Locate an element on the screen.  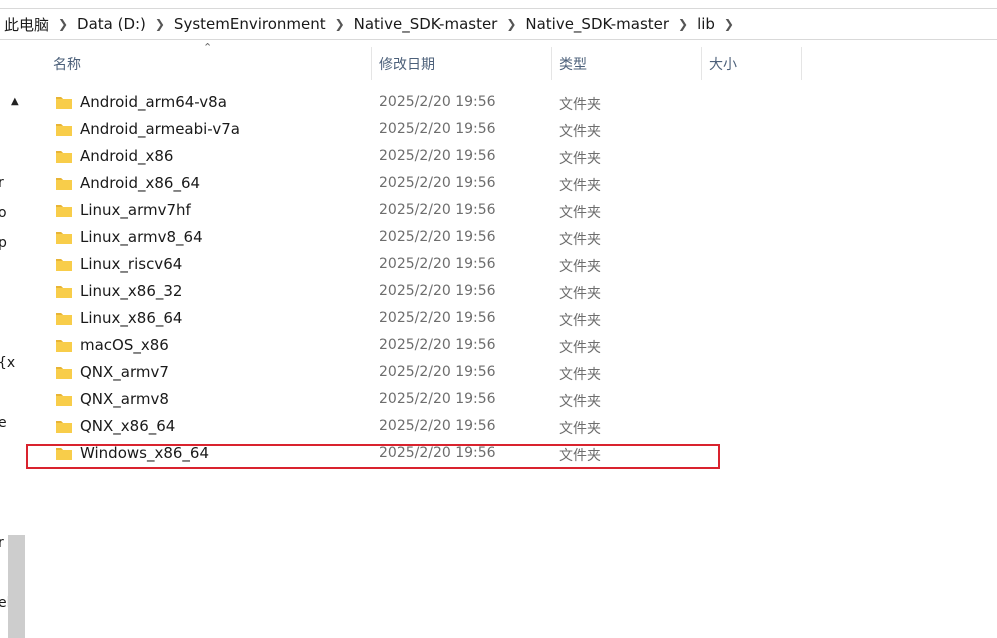
scrollbar-thumb is located at coordinates (16, 586).